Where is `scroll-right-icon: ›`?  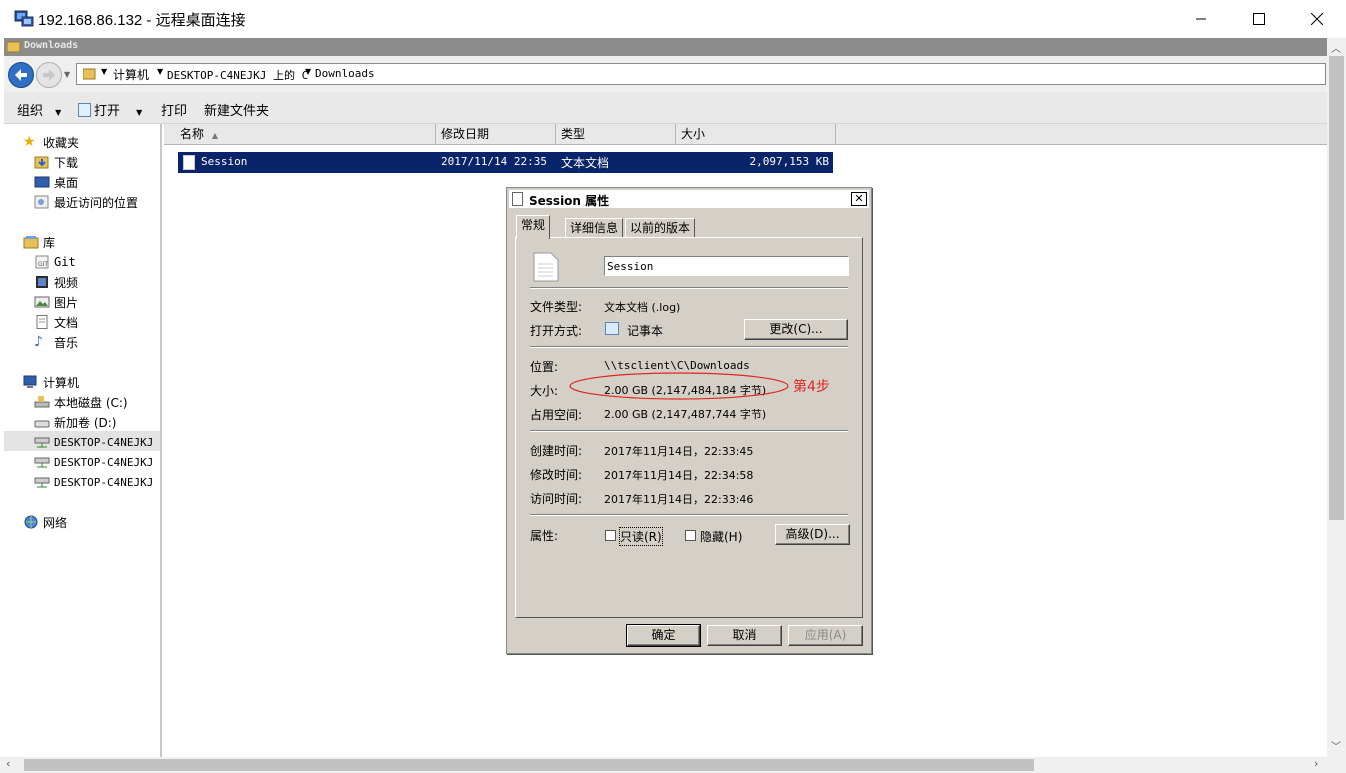
scroll-right-icon: › is located at coordinates (1316, 763).